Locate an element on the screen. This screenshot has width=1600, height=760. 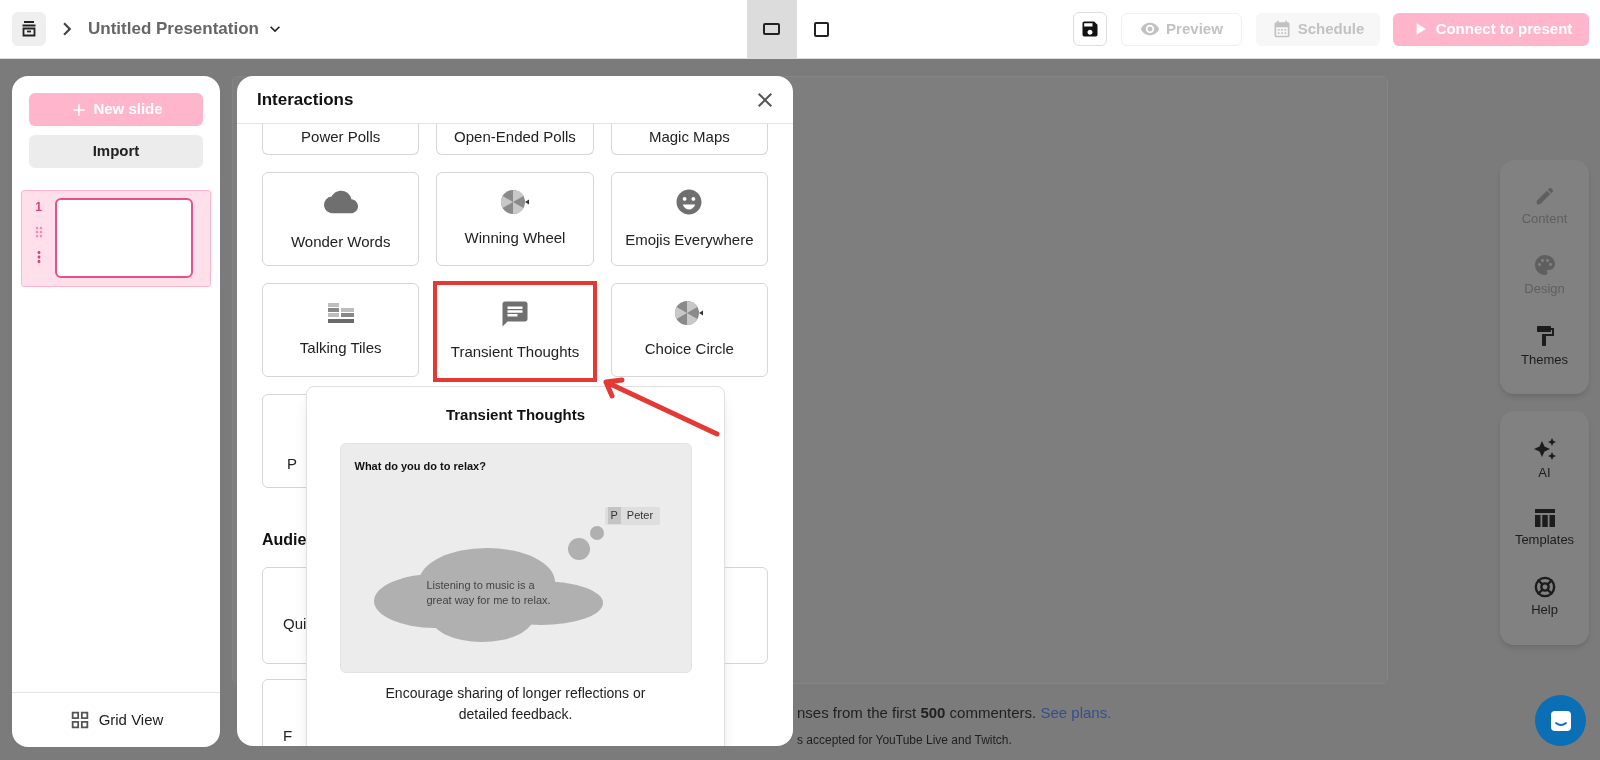
preview-question: What do you do to relax? is located at coordinates (420, 466).